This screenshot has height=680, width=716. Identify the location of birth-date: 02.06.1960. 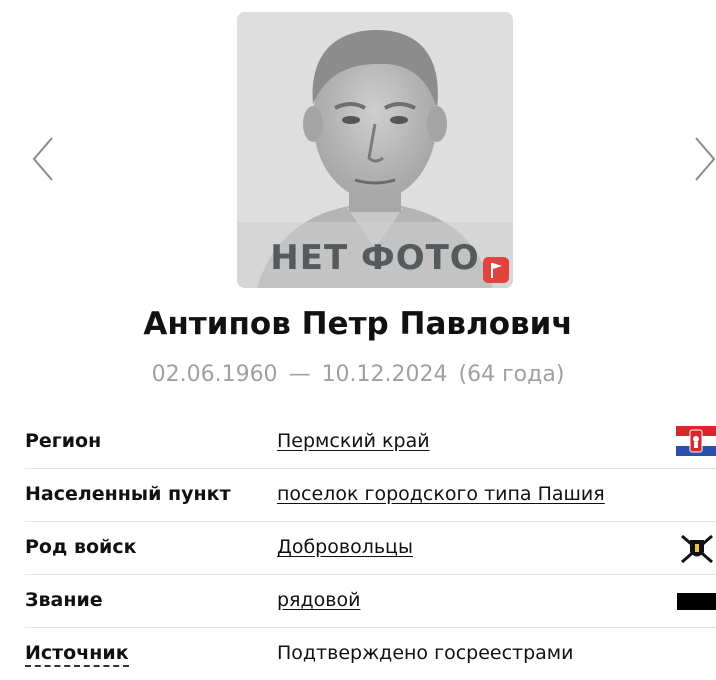
(214, 374).